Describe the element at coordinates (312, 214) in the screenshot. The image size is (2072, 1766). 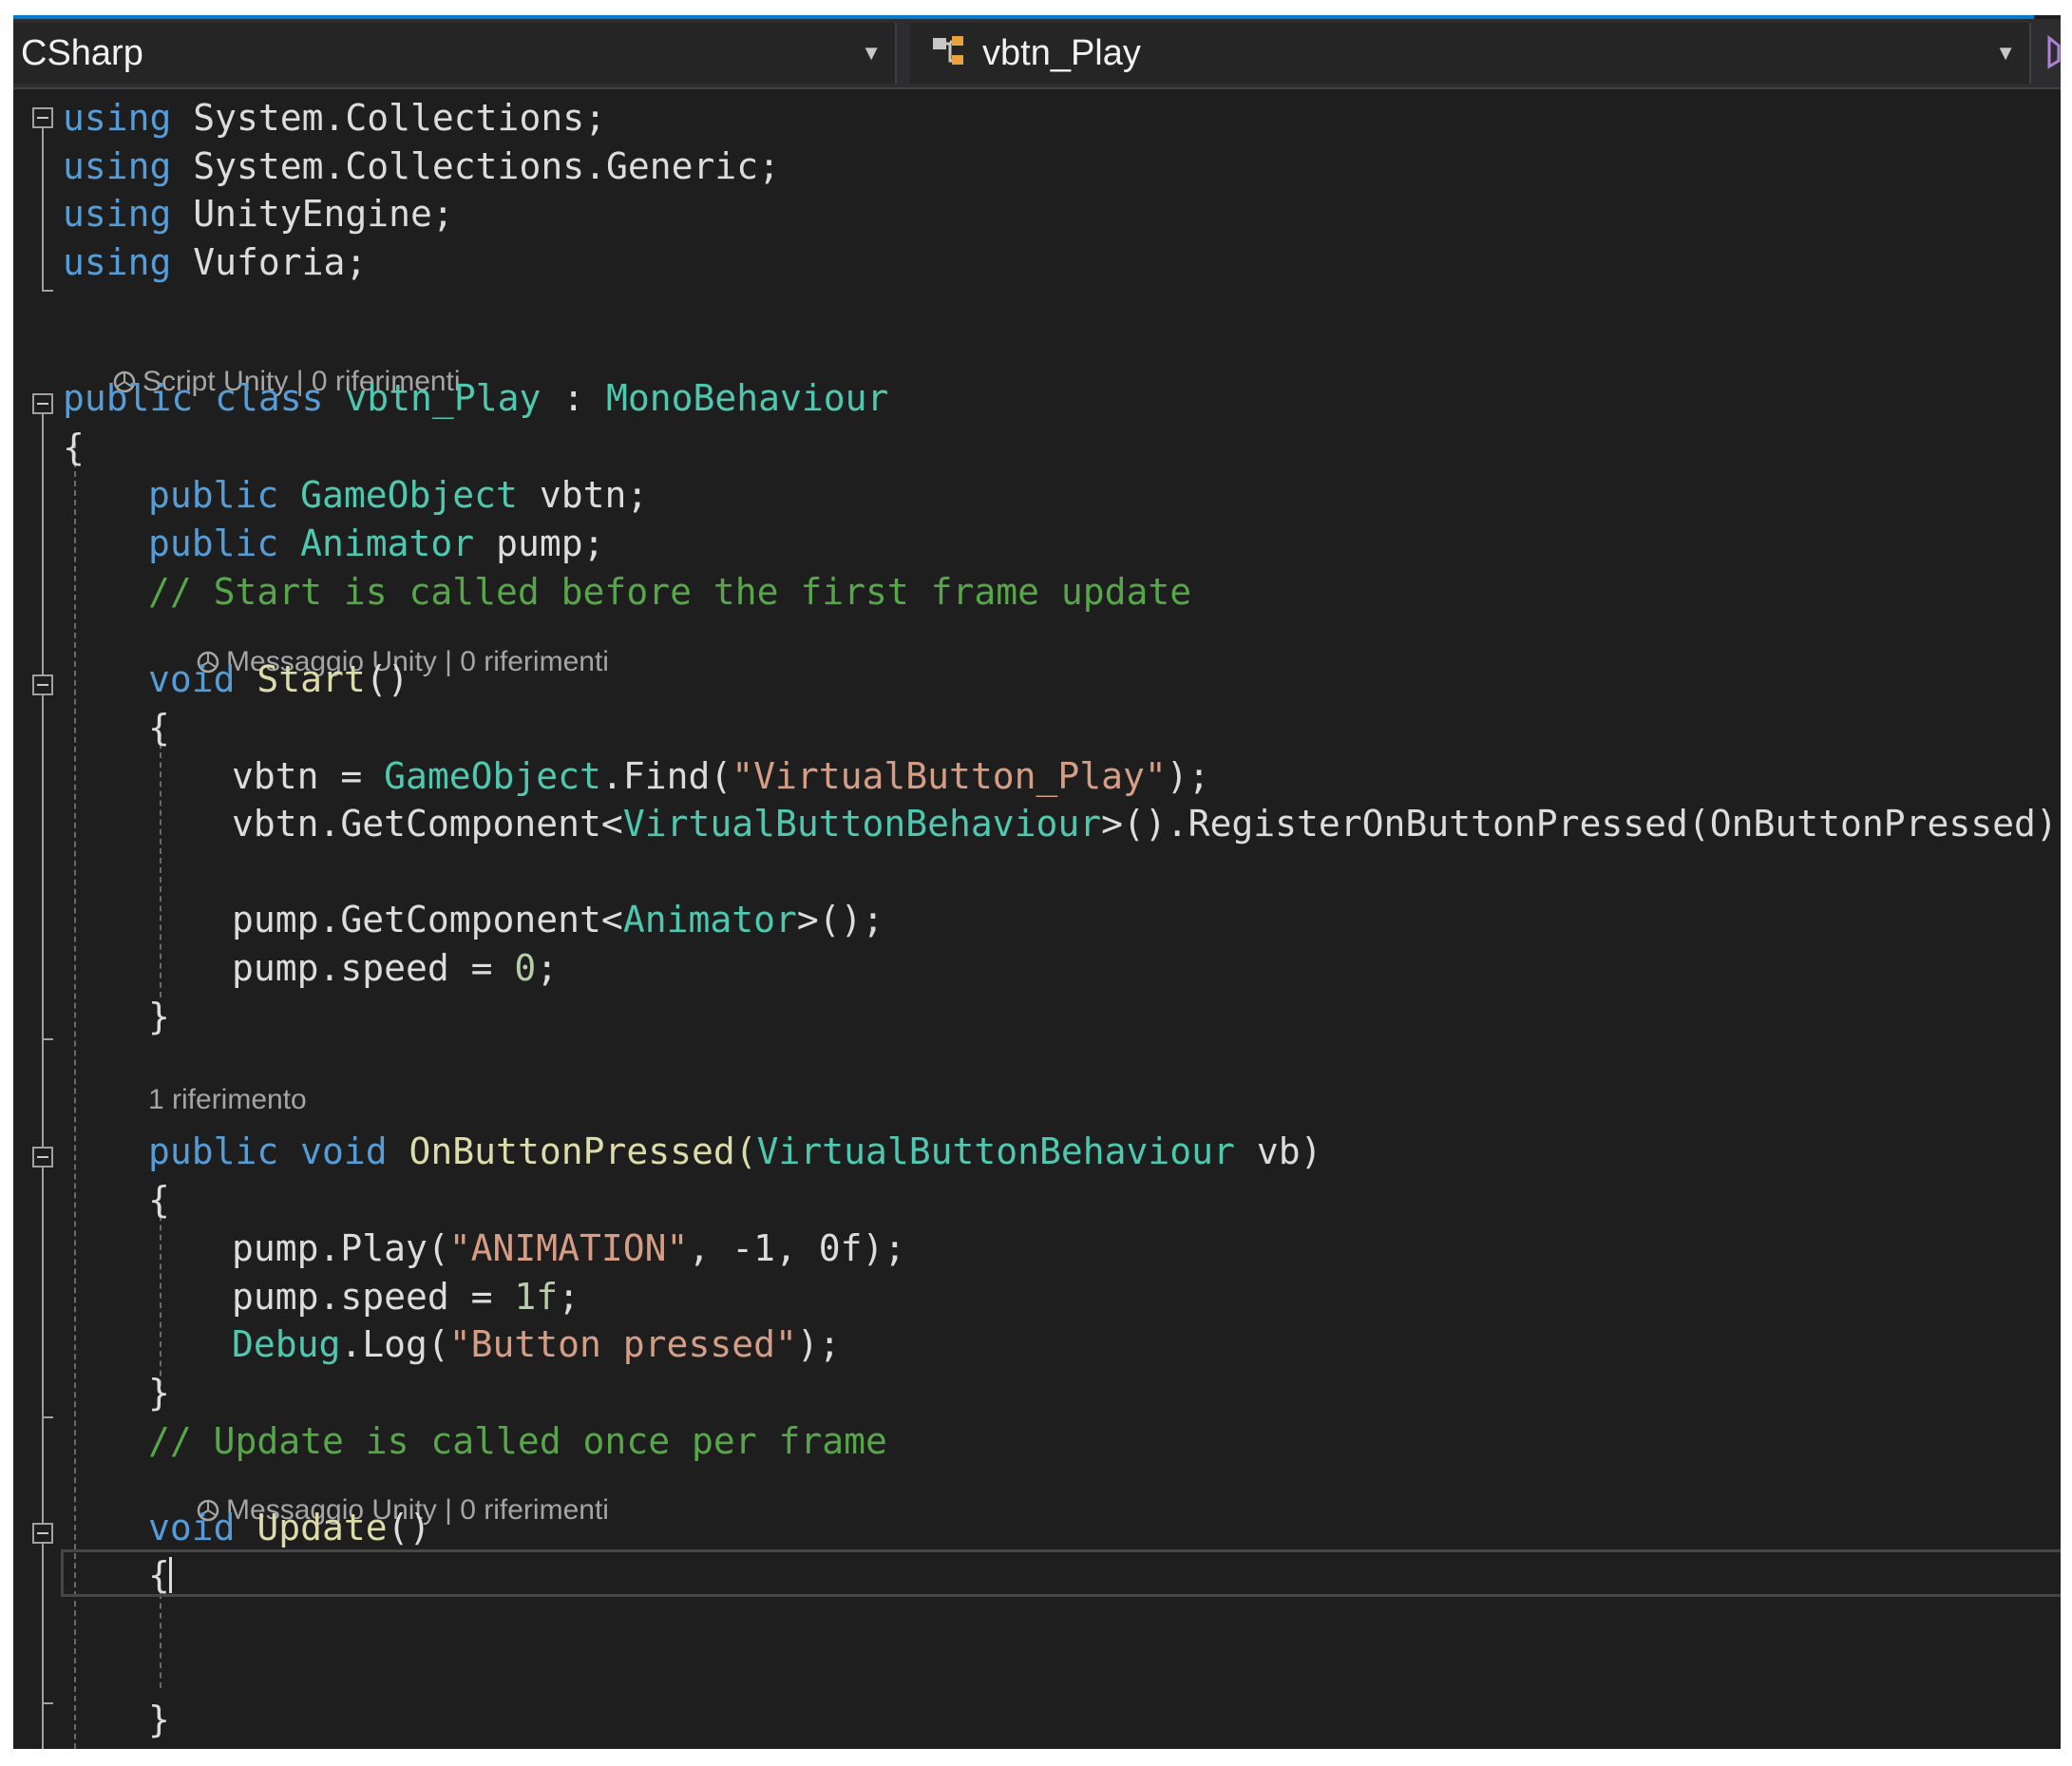
I see `code-text: UnityEngine;` at that location.